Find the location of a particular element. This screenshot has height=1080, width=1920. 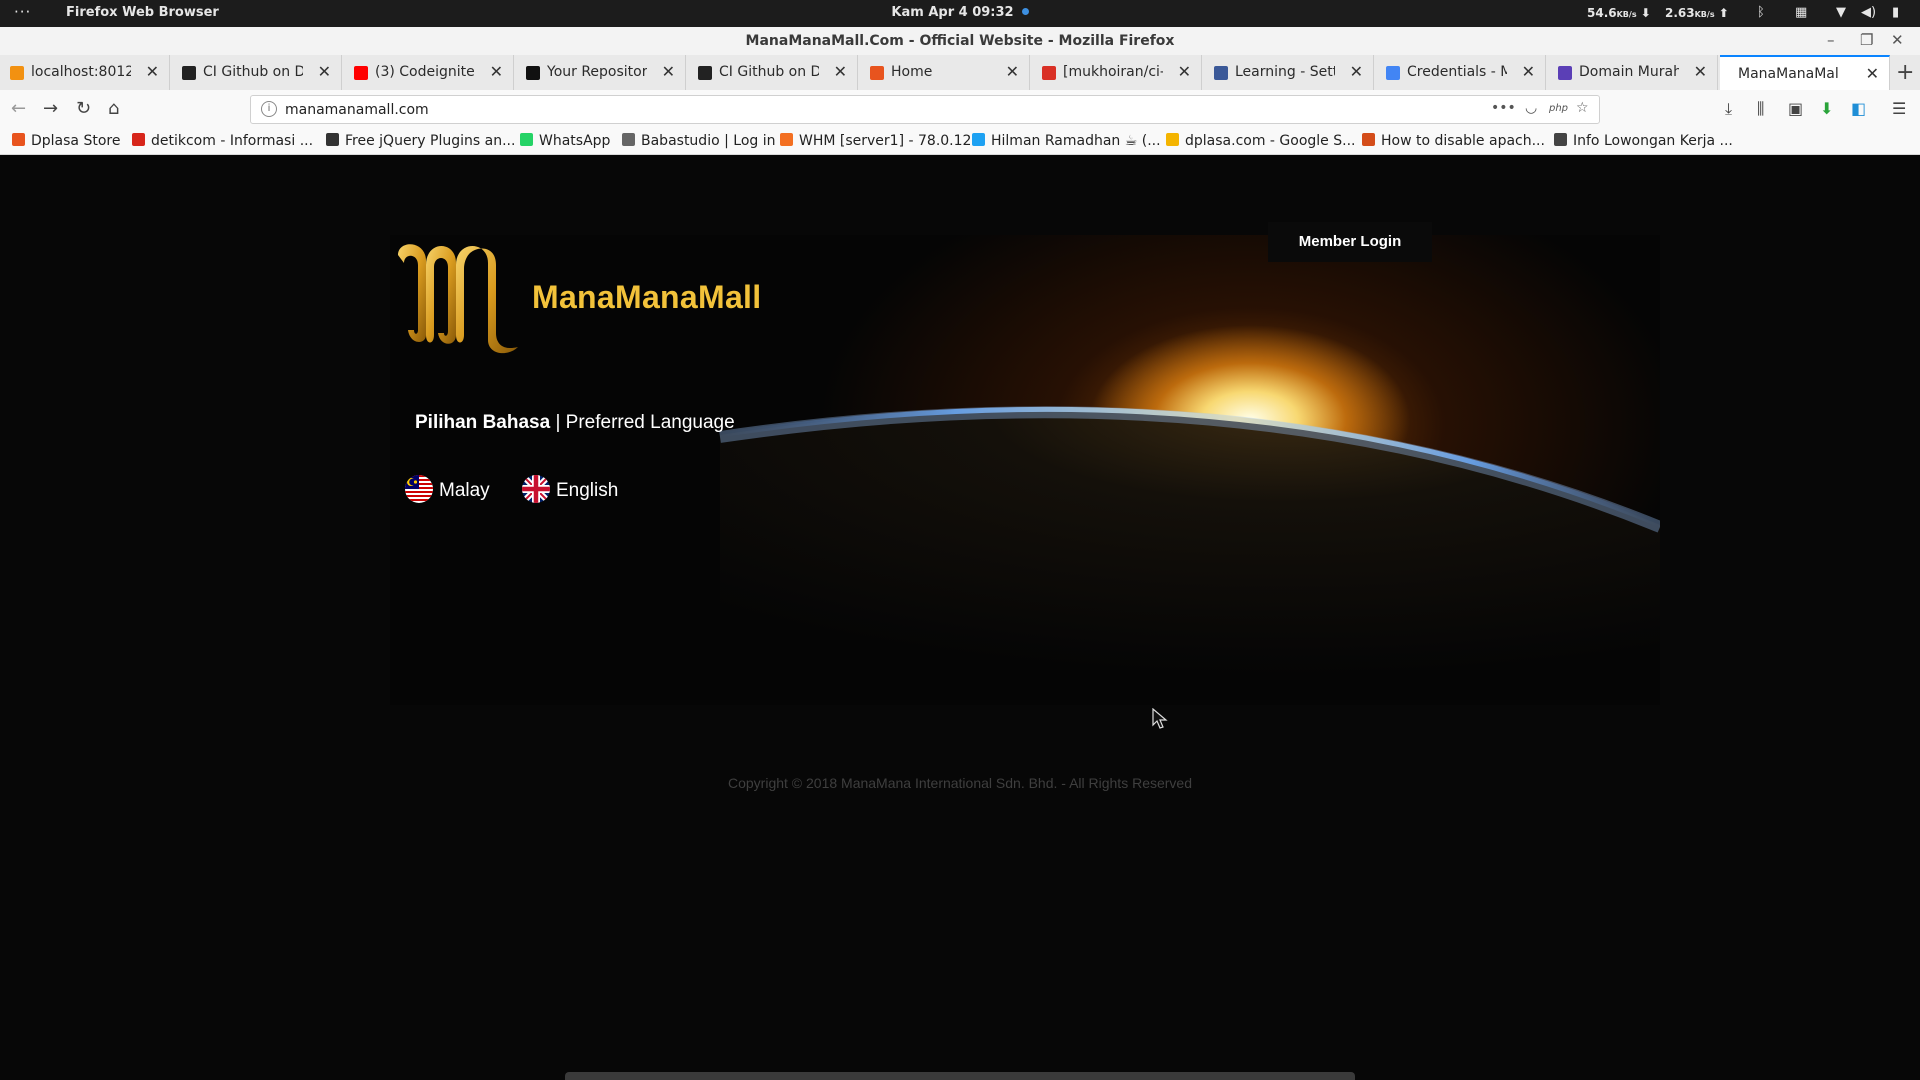

url-bar: i ••• ◡ php ☆ is located at coordinates (925, 109).